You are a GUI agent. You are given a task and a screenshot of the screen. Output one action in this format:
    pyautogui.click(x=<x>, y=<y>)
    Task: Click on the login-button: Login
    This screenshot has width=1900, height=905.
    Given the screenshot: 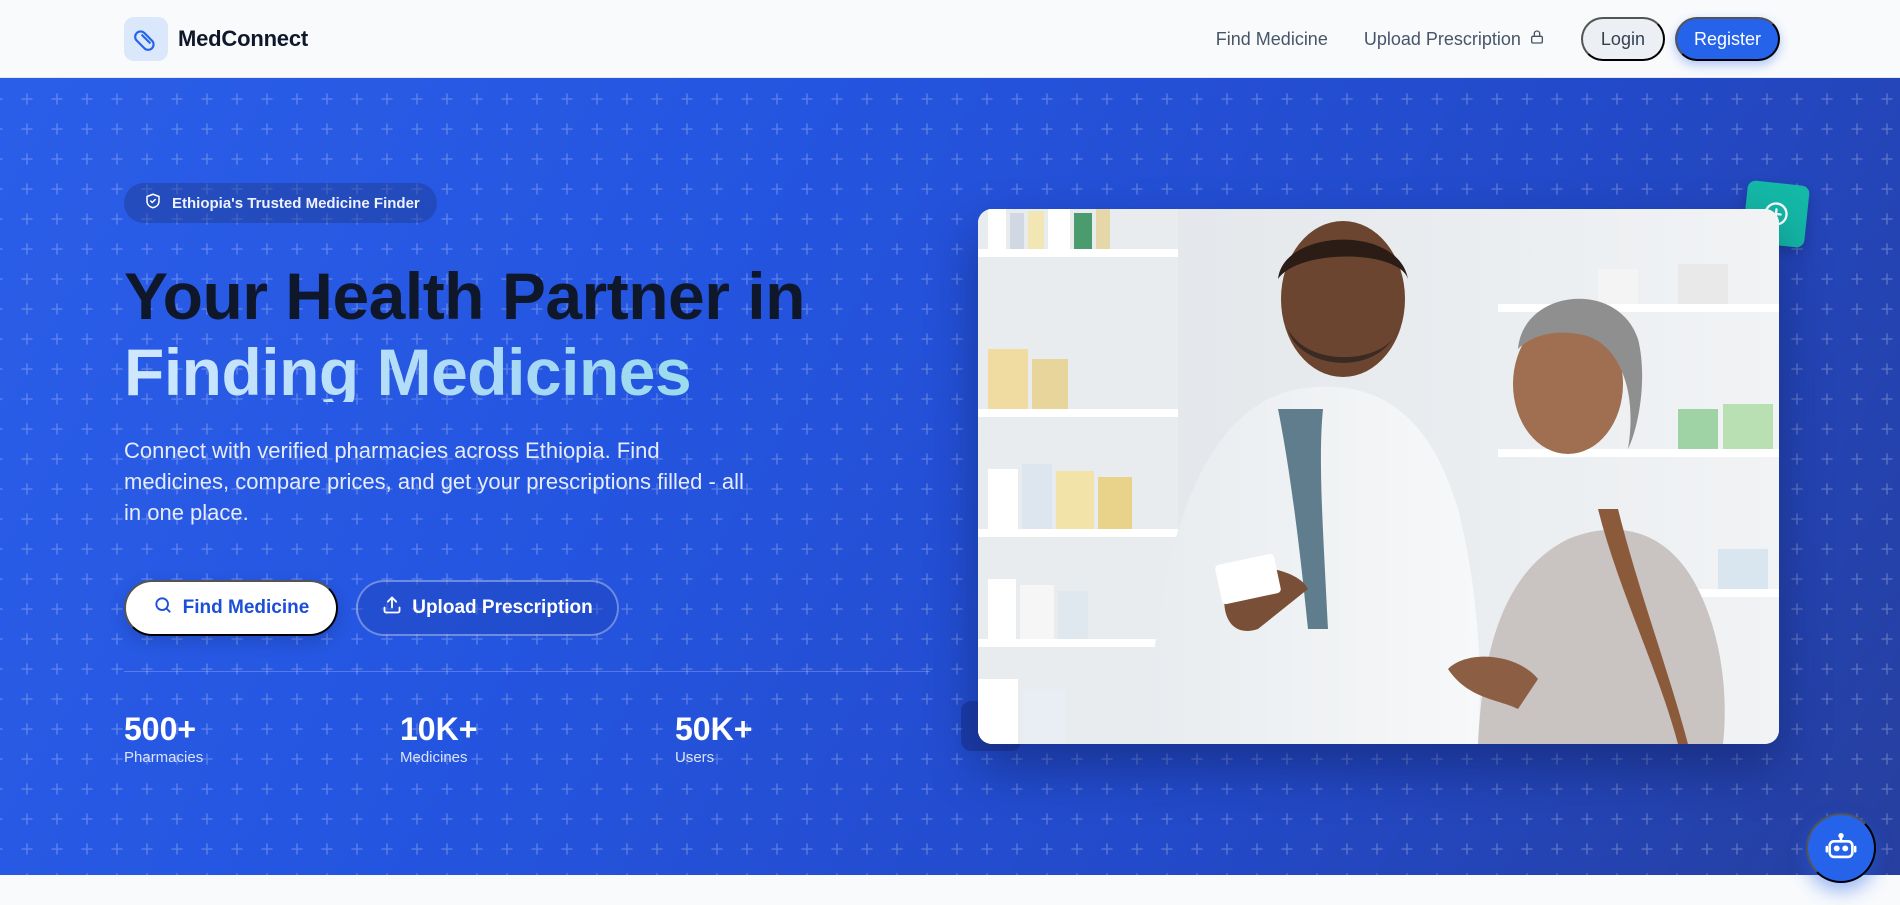 What is the action you would take?
    pyautogui.click(x=1622, y=39)
    